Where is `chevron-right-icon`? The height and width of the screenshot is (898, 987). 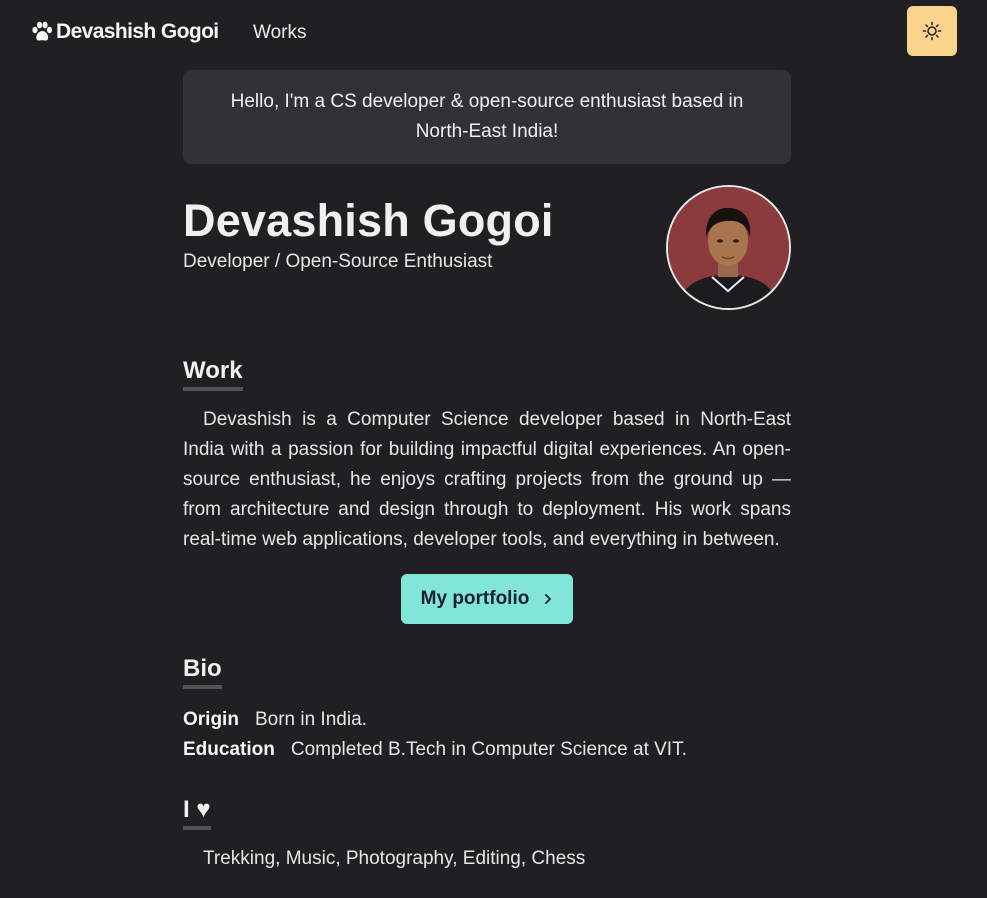 chevron-right-icon is located at coordinates (548, 599).